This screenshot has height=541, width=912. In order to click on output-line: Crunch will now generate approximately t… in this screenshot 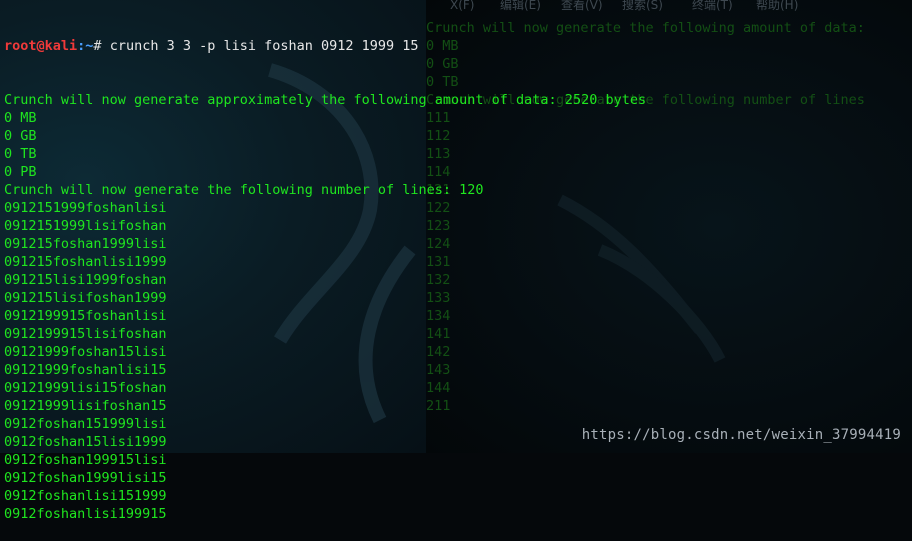, I will do `click(325, 100)`.